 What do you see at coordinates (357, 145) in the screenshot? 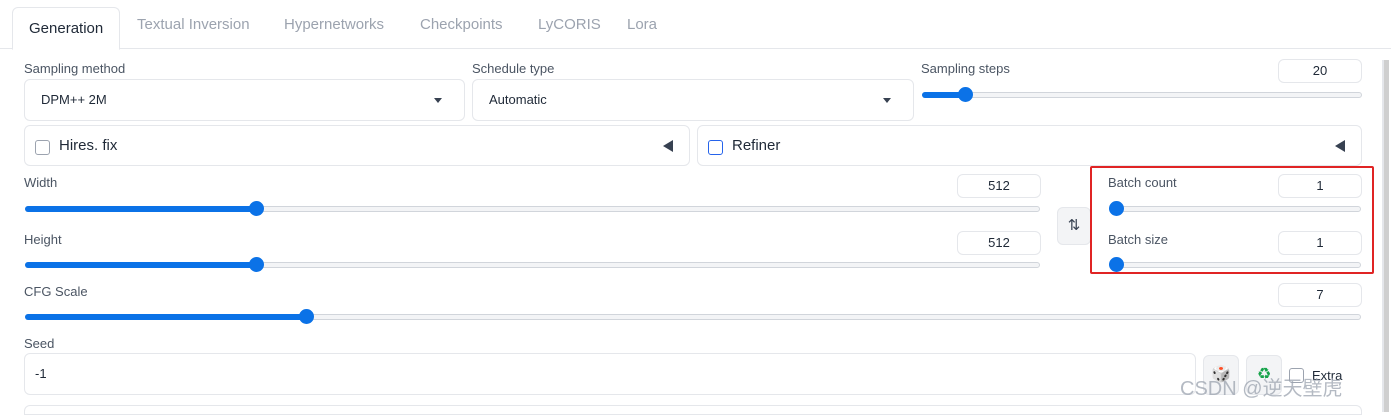
I see `hires-fix-accordion: Hires. fix` at bounding box center [357, 145].